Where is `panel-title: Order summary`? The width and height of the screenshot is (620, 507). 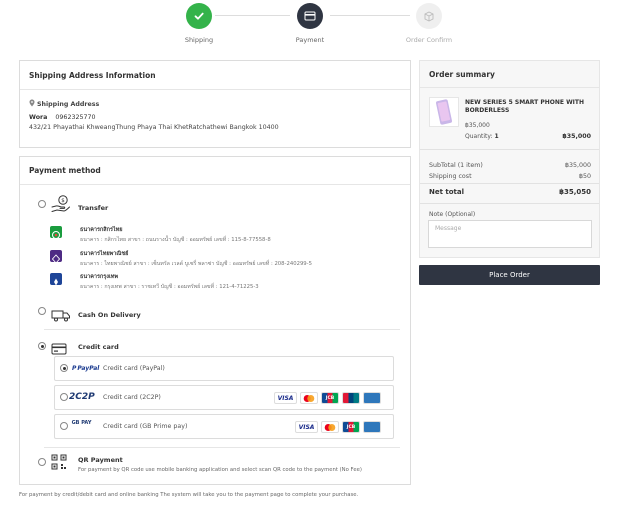 panel-title: Order summary is located at coordinates (509, 74).